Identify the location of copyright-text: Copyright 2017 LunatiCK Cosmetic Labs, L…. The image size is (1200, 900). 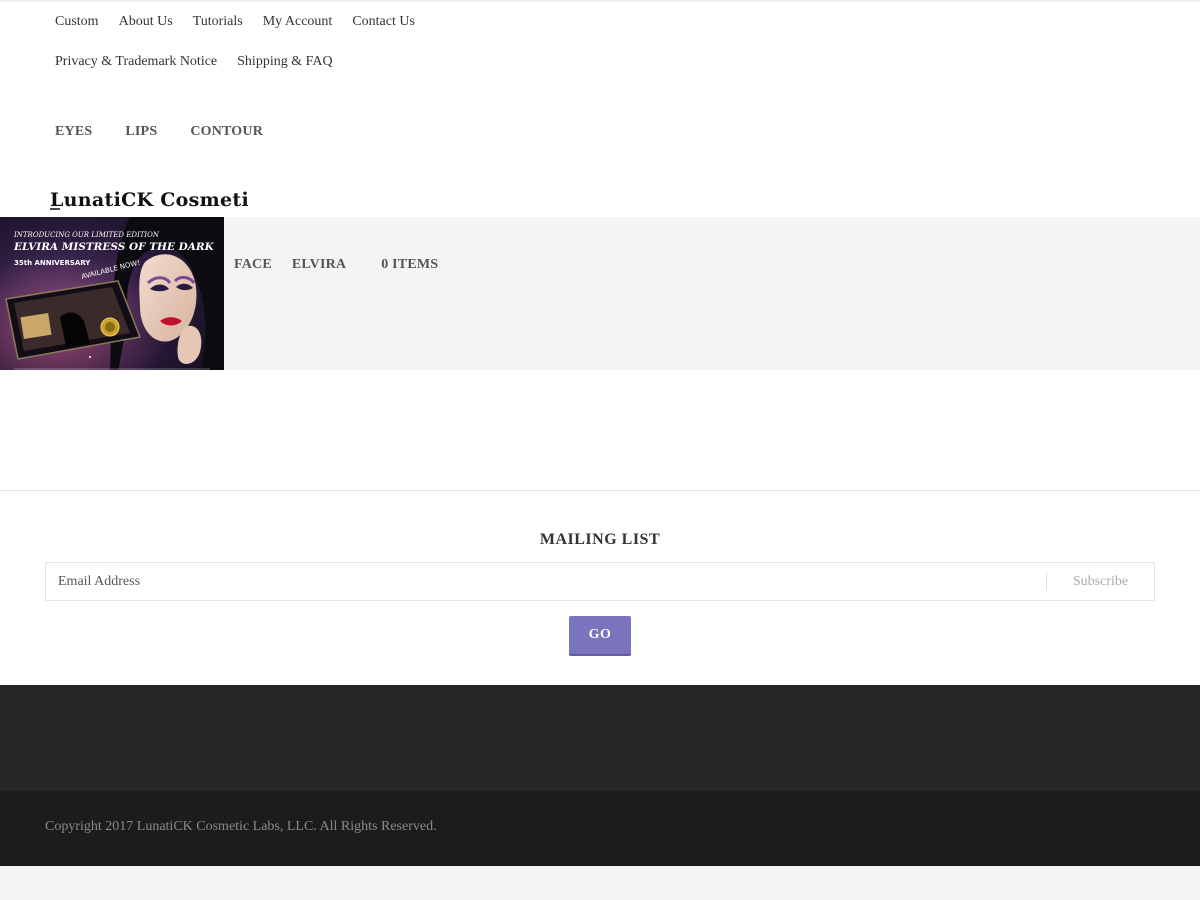
(241, 826).